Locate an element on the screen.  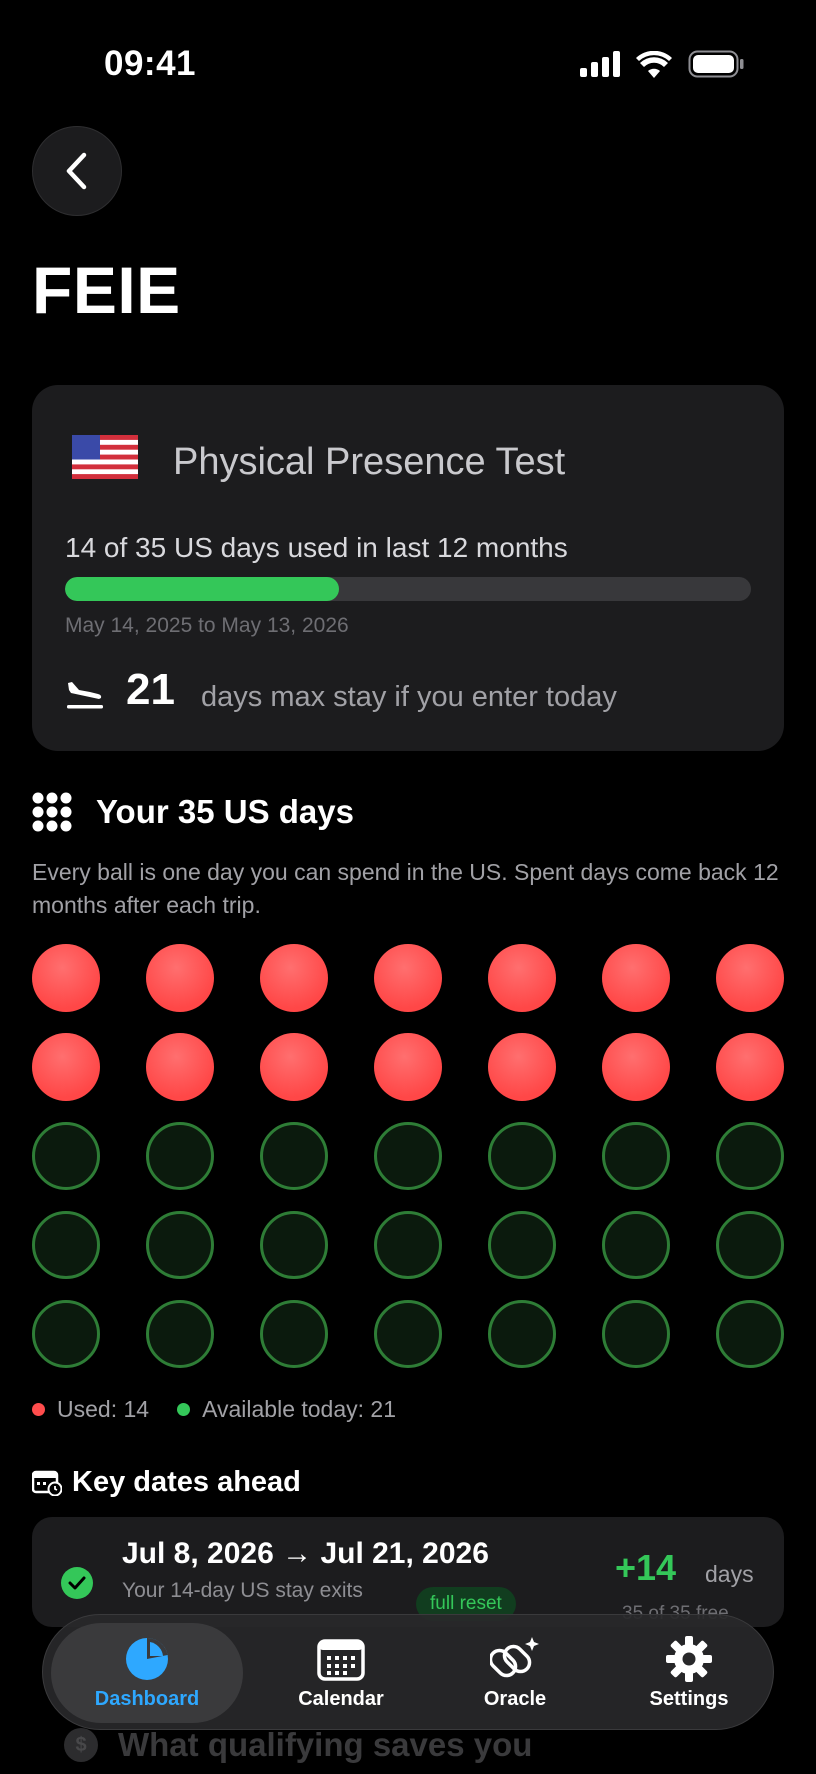
usage-progress-bar is located at coordinates (408, 589).